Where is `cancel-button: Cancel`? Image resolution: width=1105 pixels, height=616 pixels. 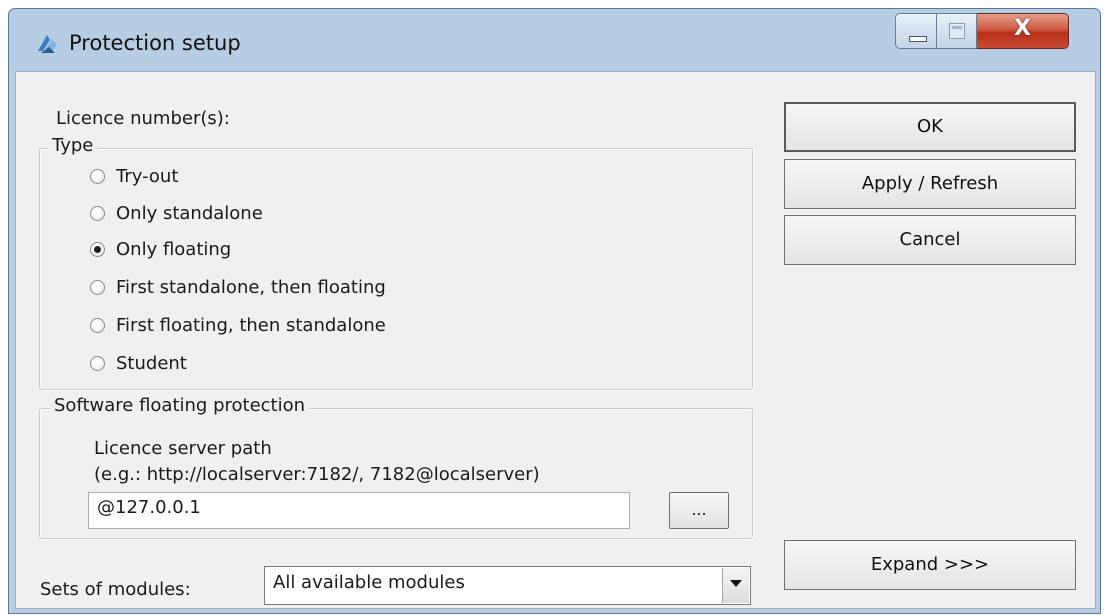
cancel-button: Cancel is located at coordinates (930, 240).